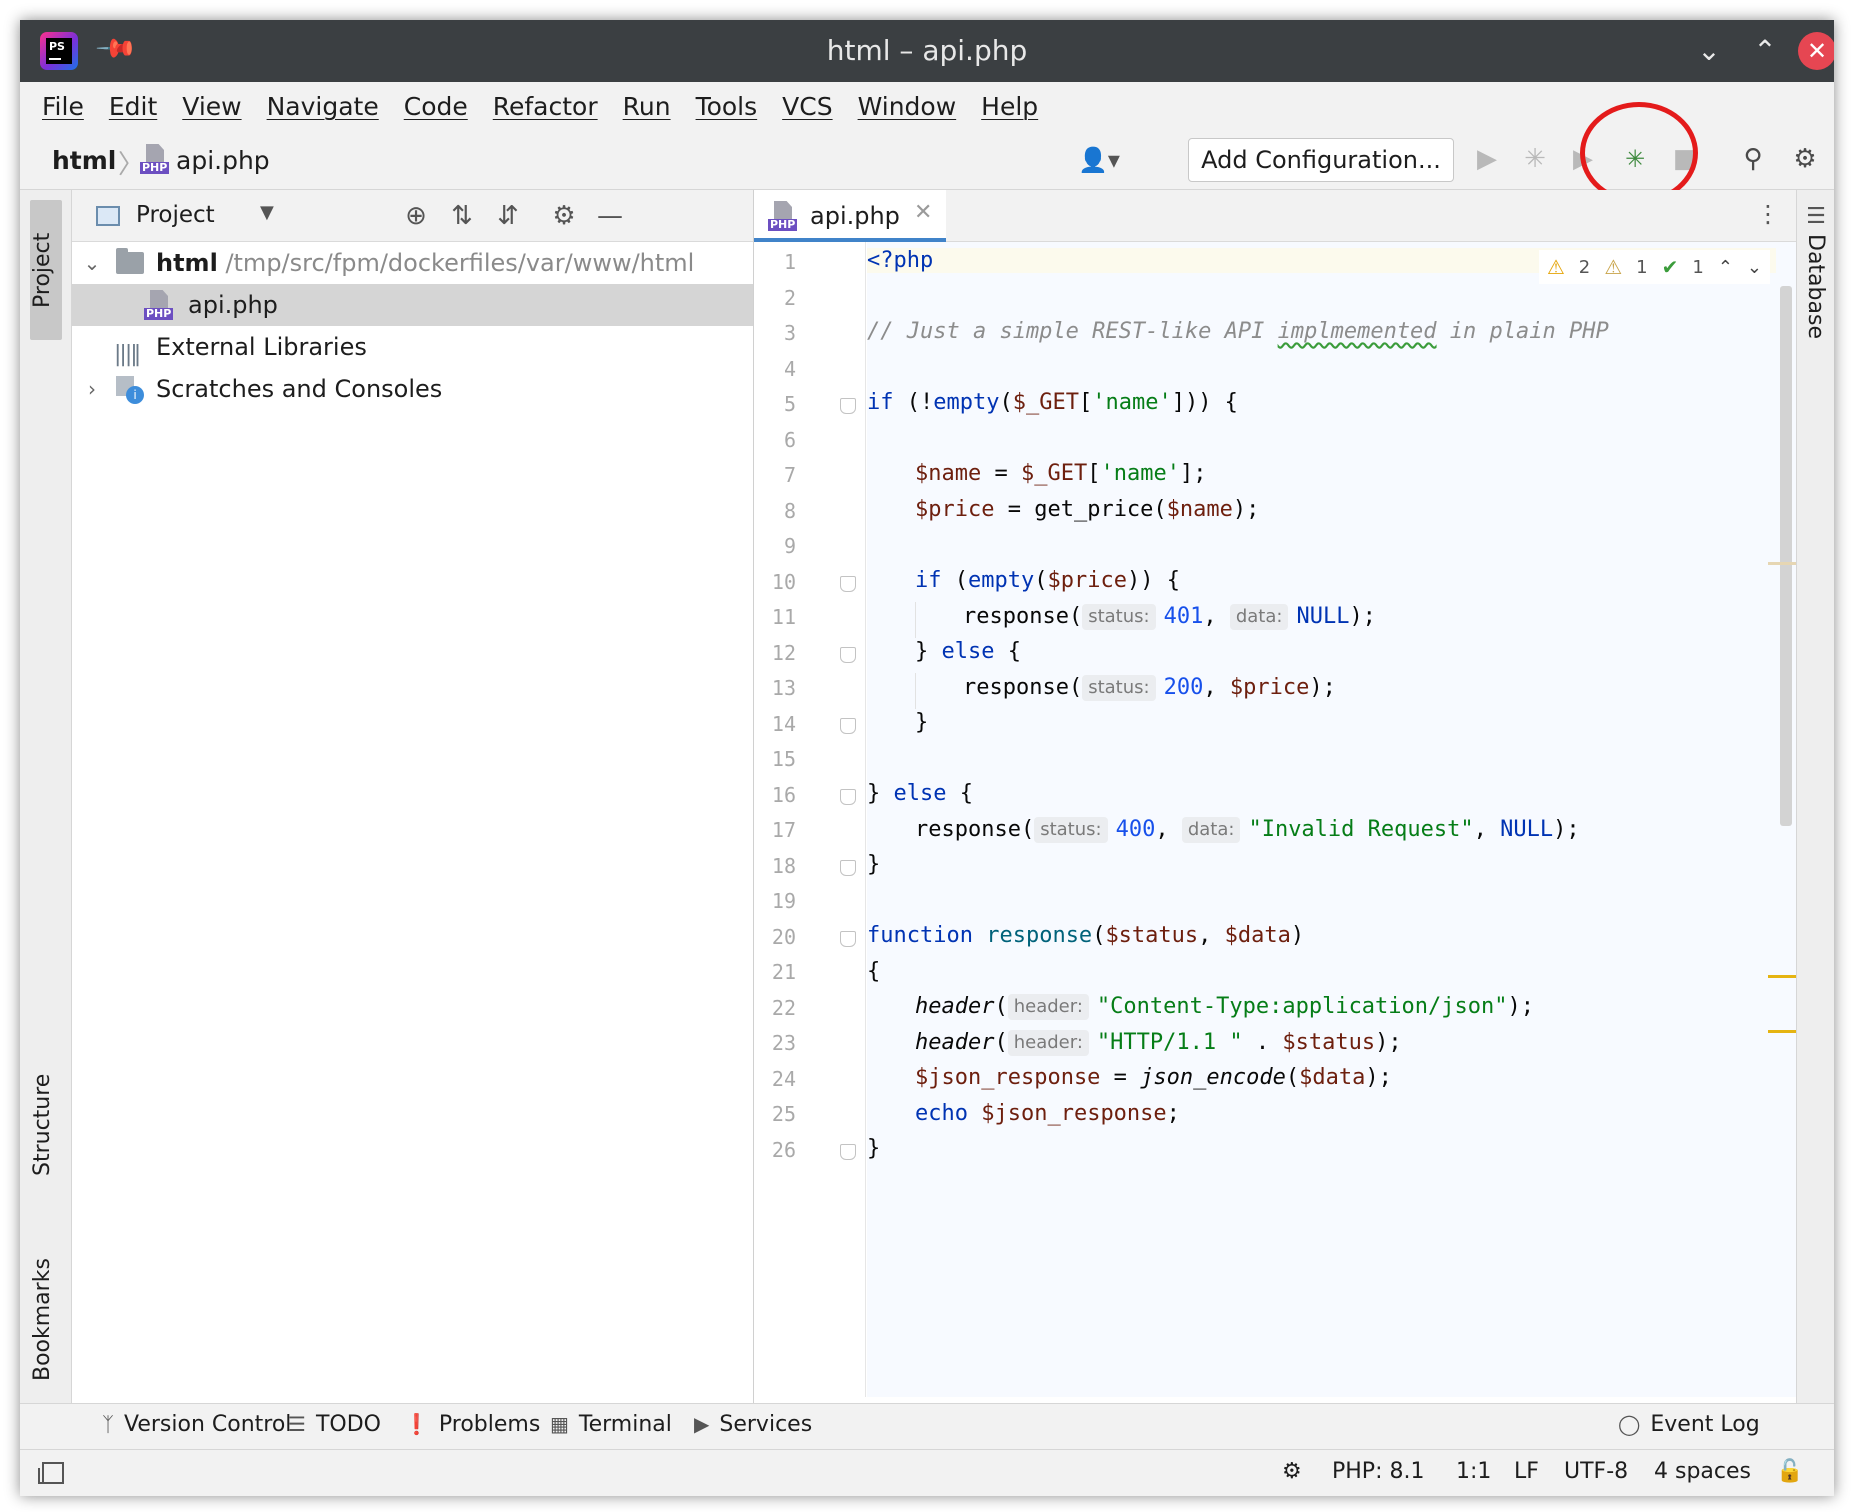 Image resolution: width=1852 pixels, height=1512 pixels. Describe the element at coordinates (1072, 331) in the screenshot. I see `code-token: // Just a simple REST-like API` at that location.